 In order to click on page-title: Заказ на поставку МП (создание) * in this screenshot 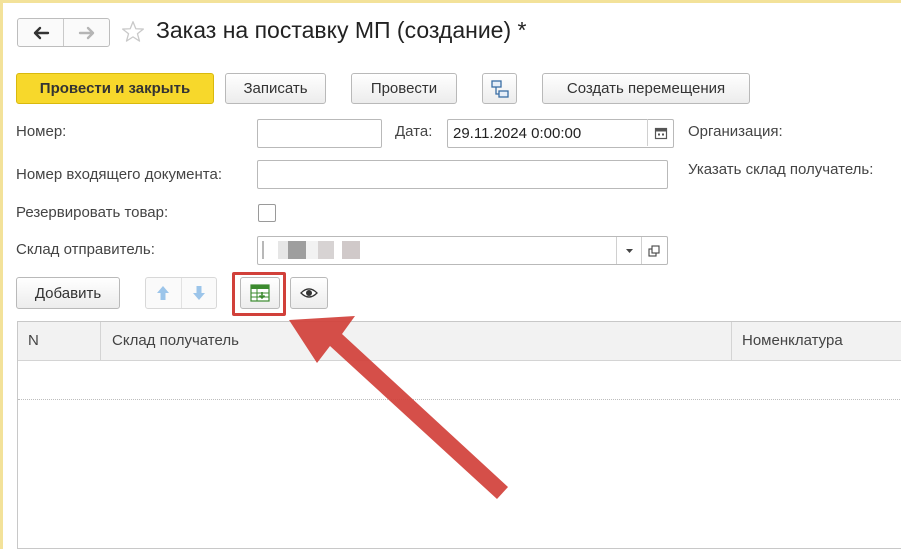, I will do `click(341, 30)`.